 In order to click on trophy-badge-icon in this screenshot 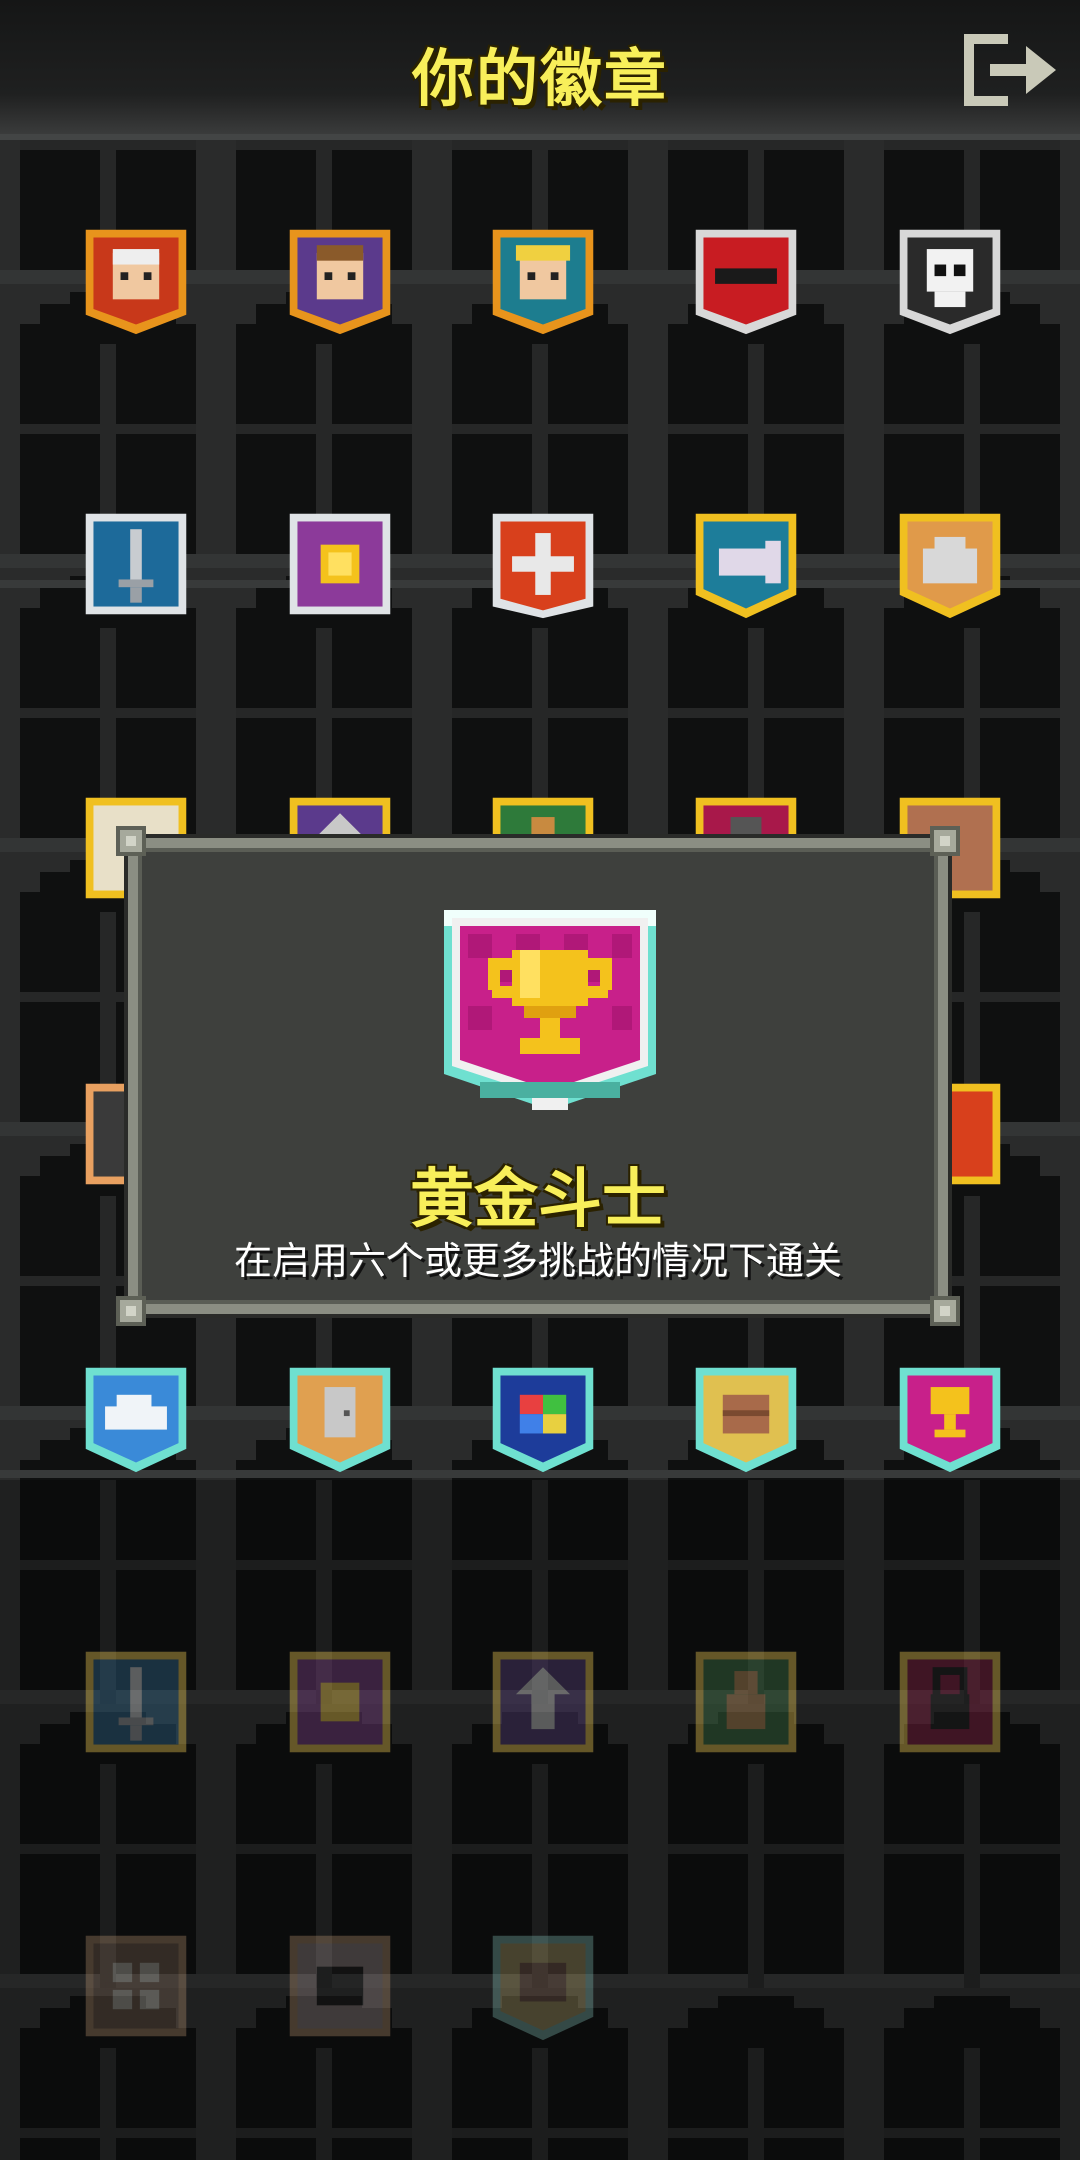, I will do `click(550, 1011)`.